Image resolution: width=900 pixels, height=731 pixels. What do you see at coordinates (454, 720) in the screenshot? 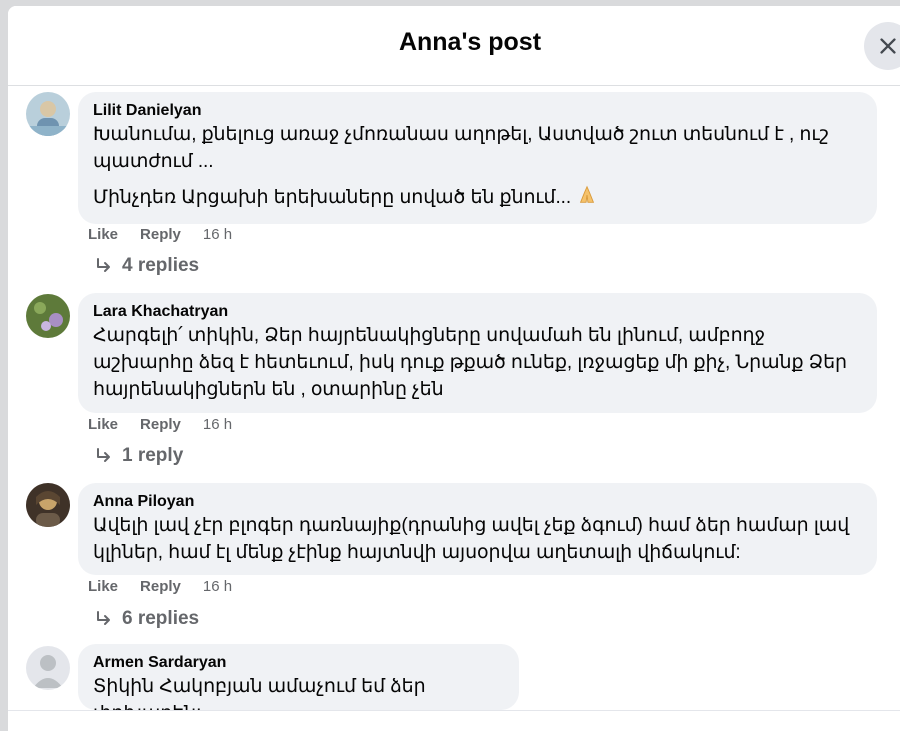
I see `comment-composer-area` at bounding box center [454, 720].